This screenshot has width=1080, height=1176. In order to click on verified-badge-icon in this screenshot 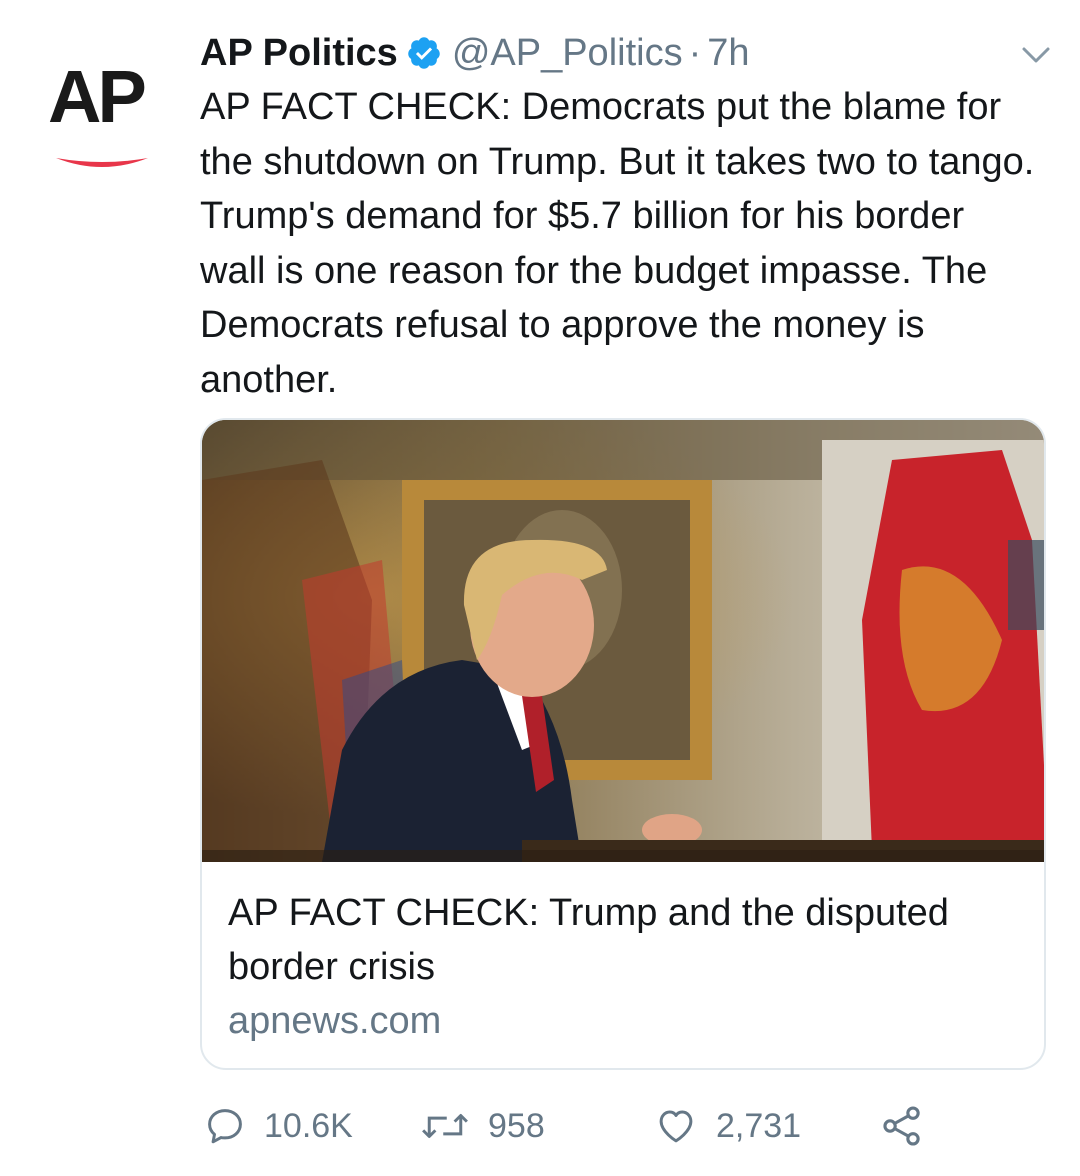, I will do `click(424, 53)`.